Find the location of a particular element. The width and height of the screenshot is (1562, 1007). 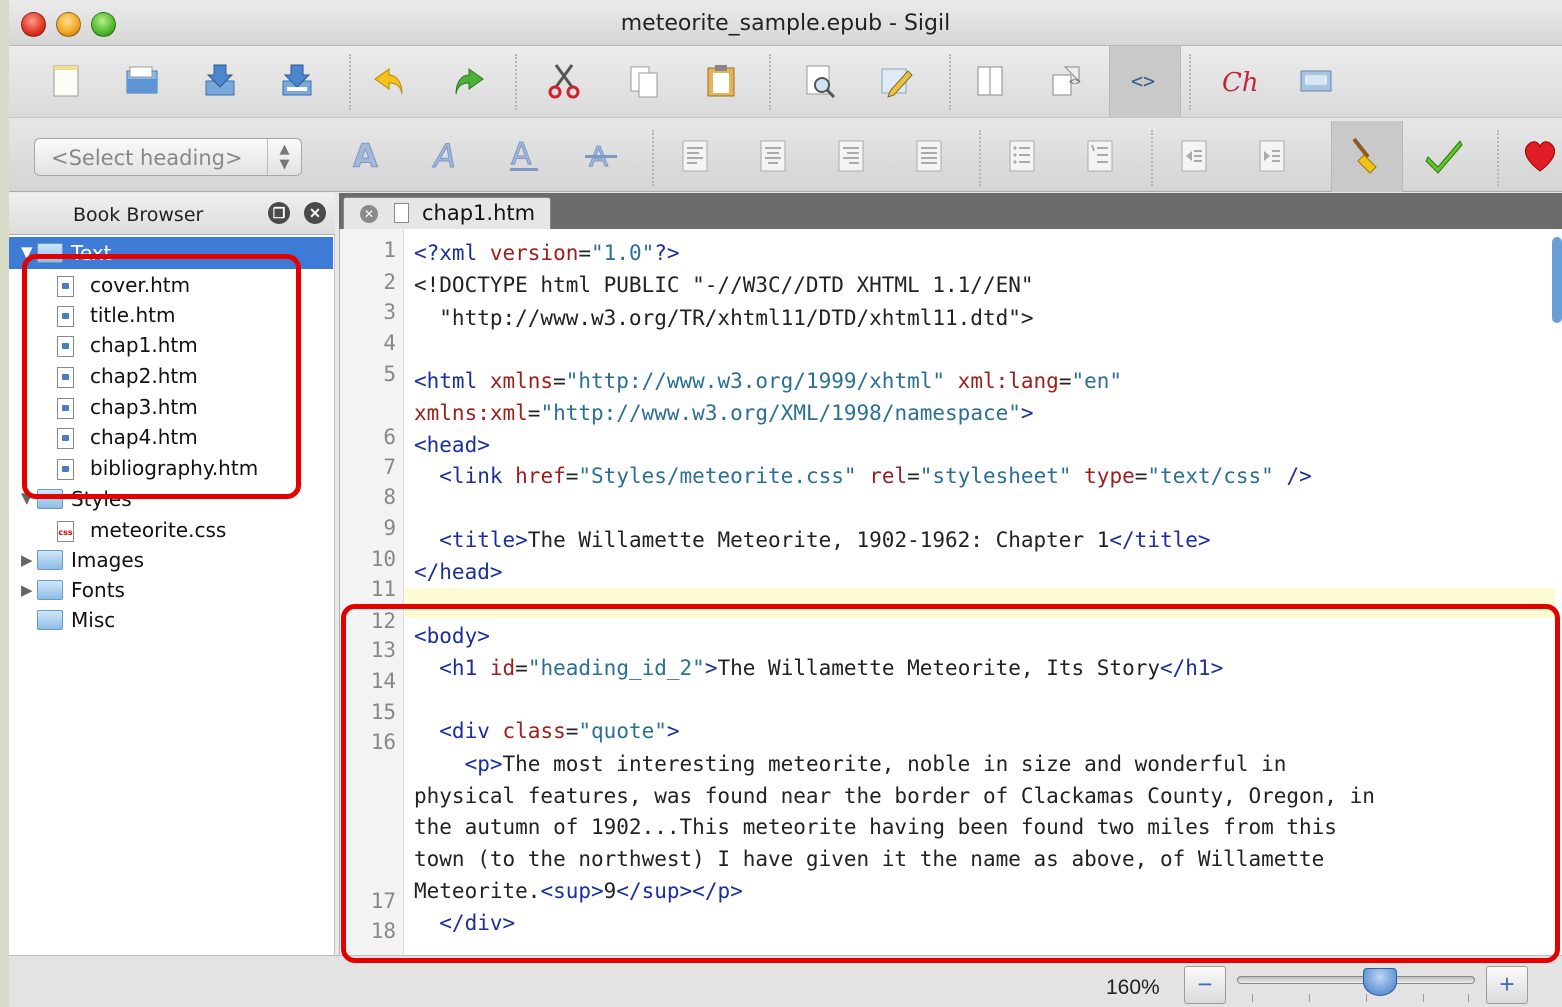

align-right-icon is located at coordinates (851, 155).